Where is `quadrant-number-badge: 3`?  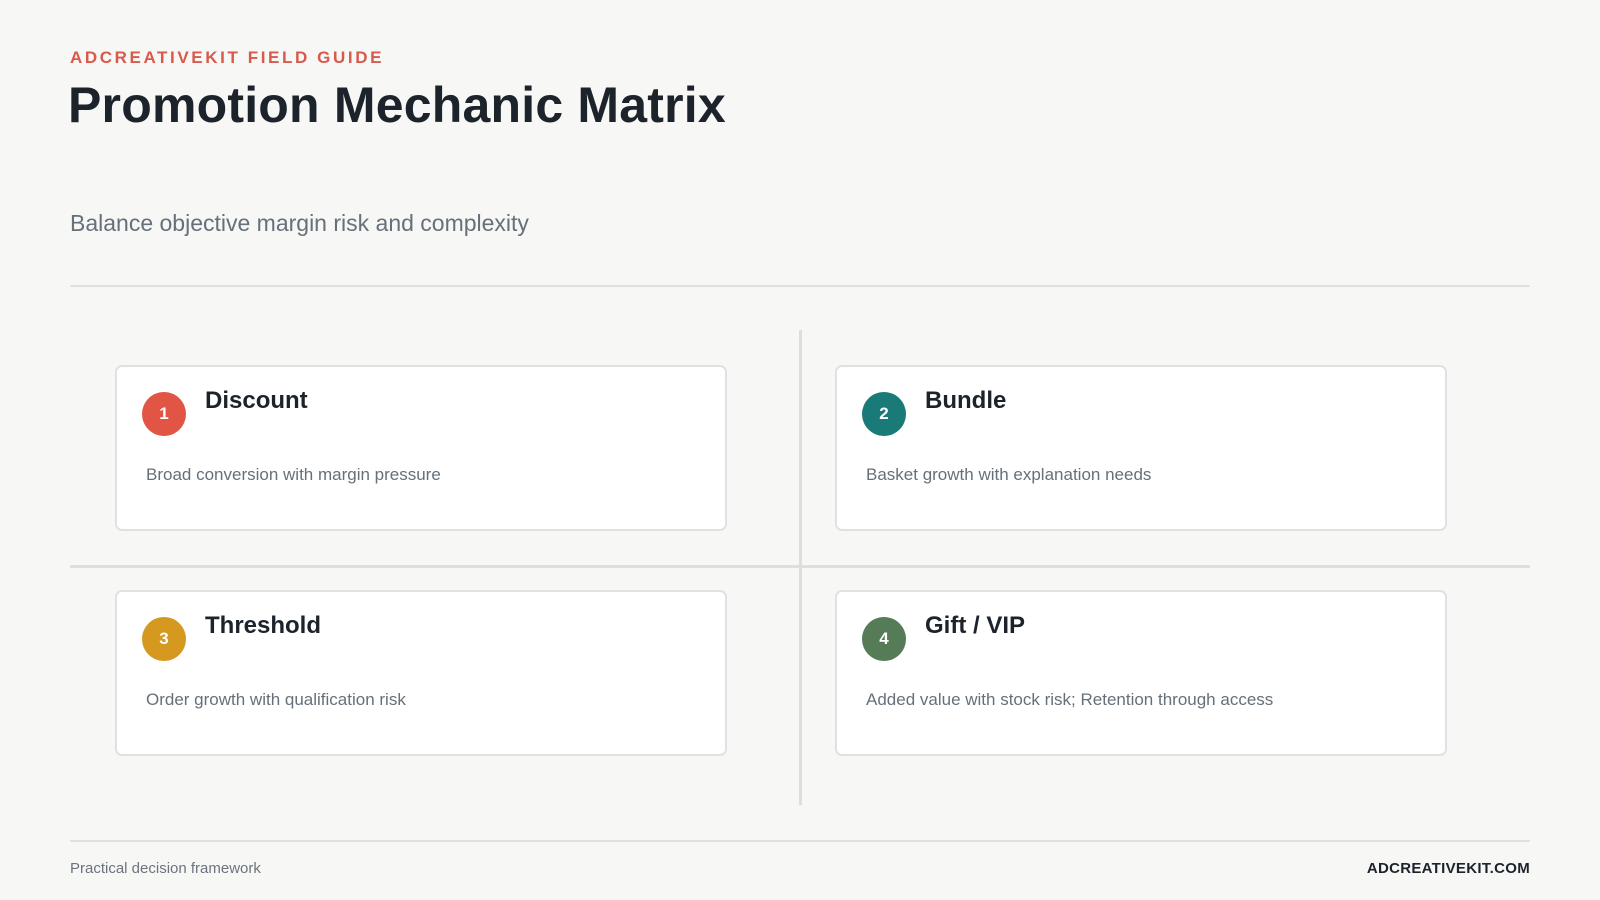 quadrant-number-badge: 3 is located at coordinates (164, 639).